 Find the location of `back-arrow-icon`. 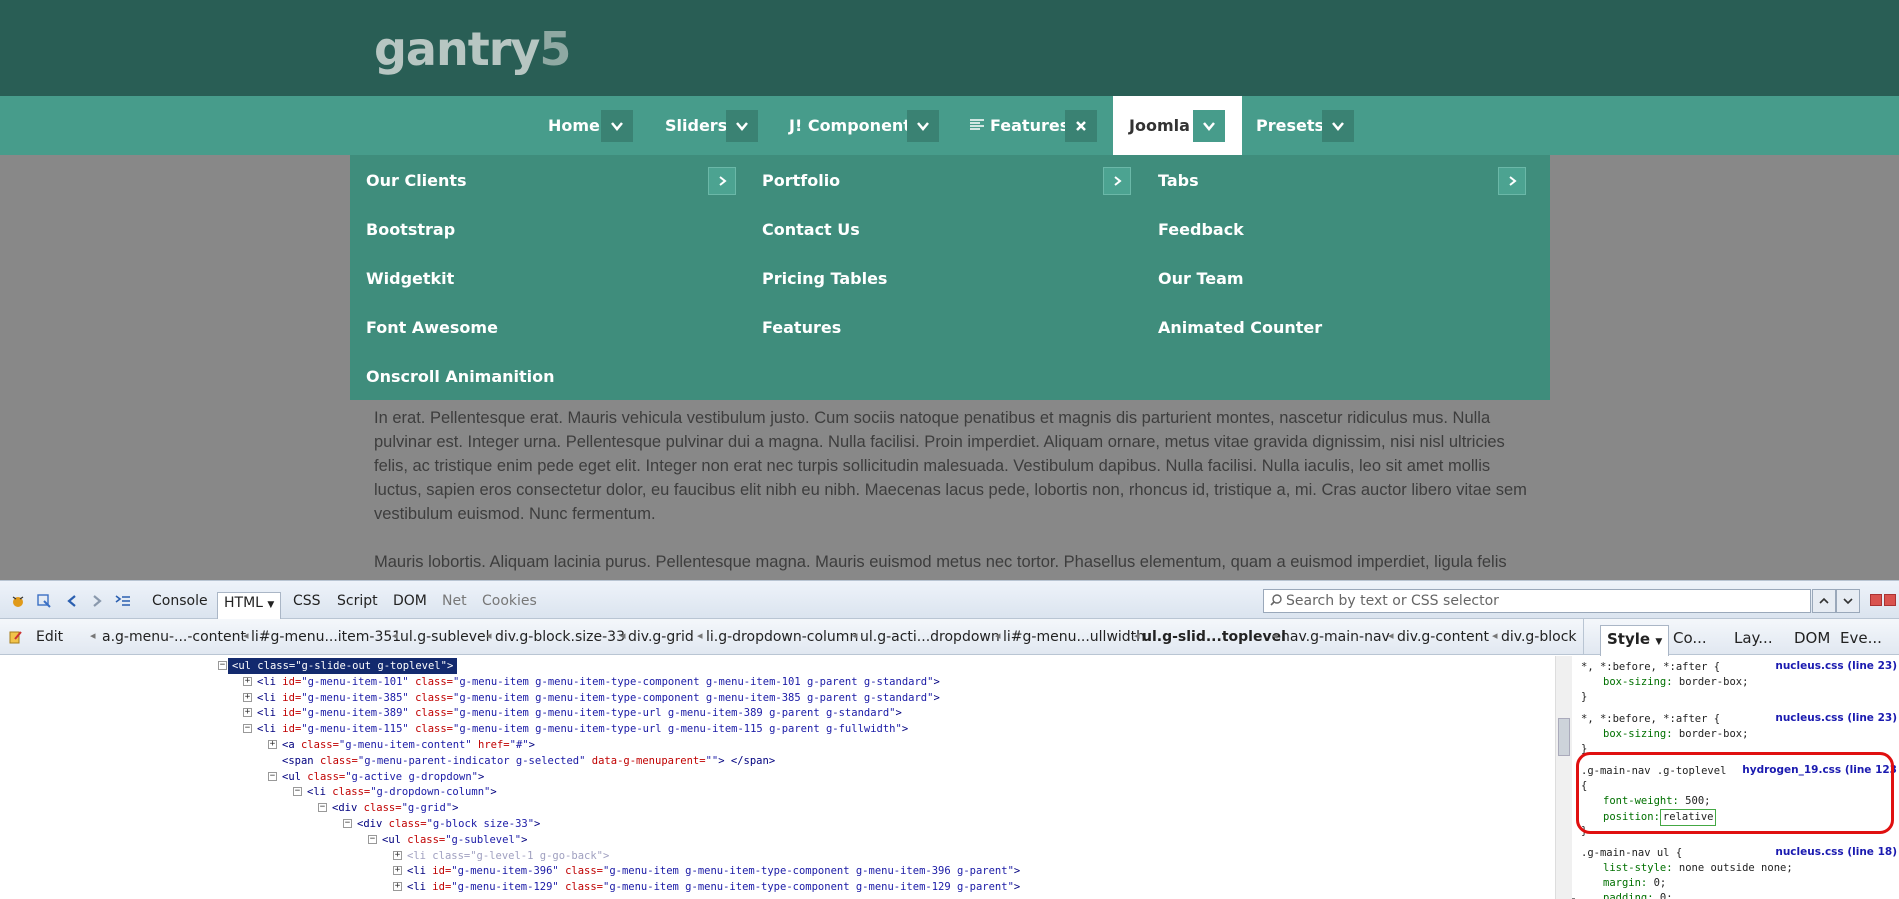

back-arrow-icon is located at coordinates (72, 601).